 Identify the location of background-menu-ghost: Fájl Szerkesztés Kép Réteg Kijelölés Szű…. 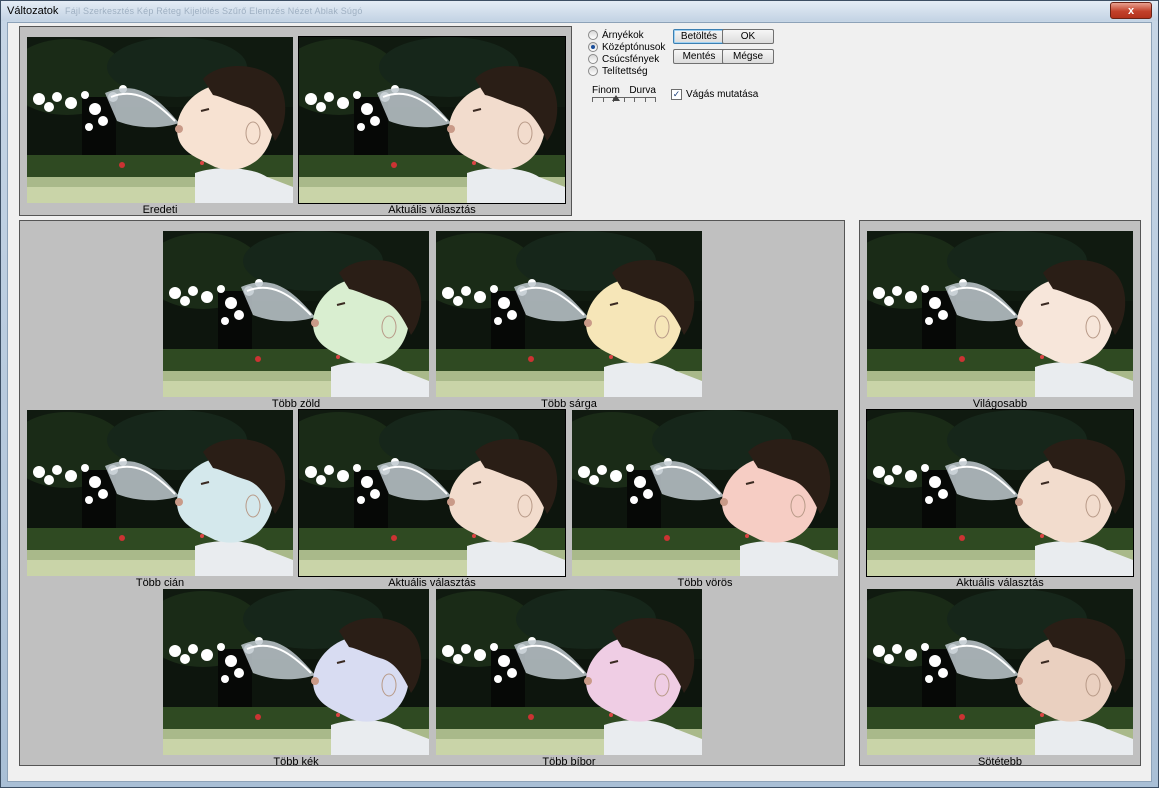
(214, 11).